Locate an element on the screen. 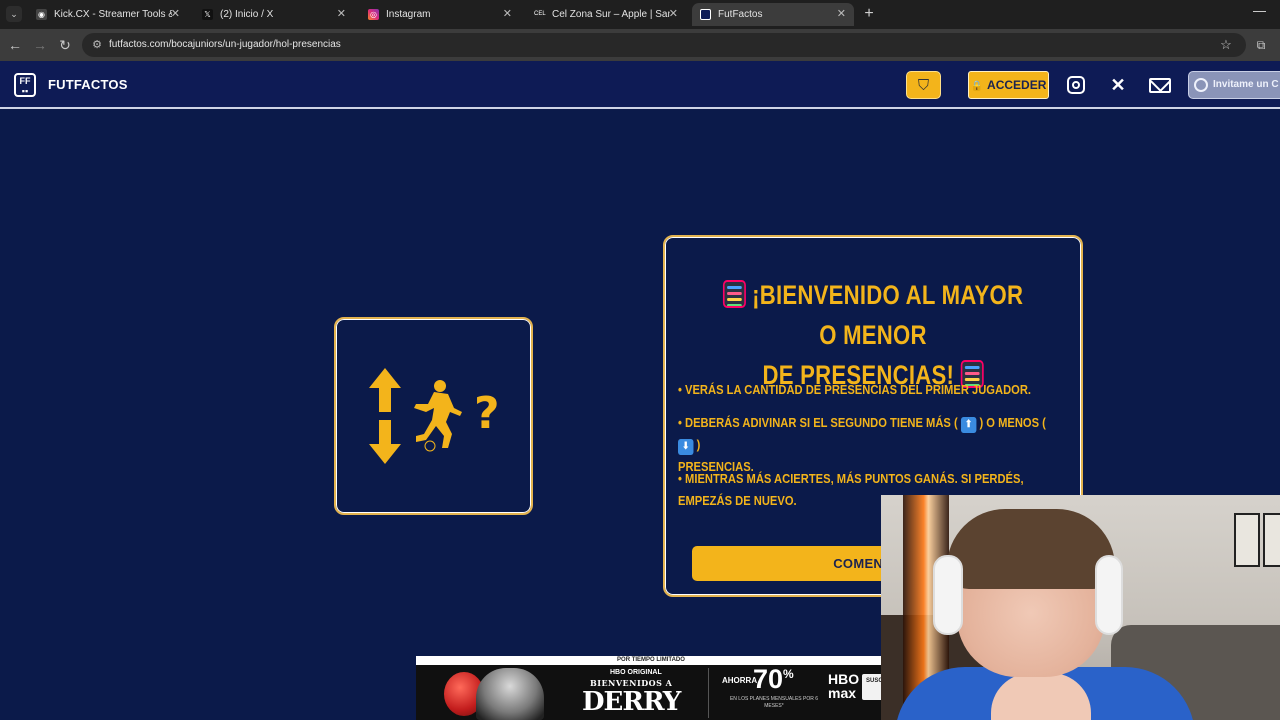 The height and width of the screenshot is (720, 1280). tab-title: Kick.CX - Streamer Tools & Cha is located at coordinates (113, 14).